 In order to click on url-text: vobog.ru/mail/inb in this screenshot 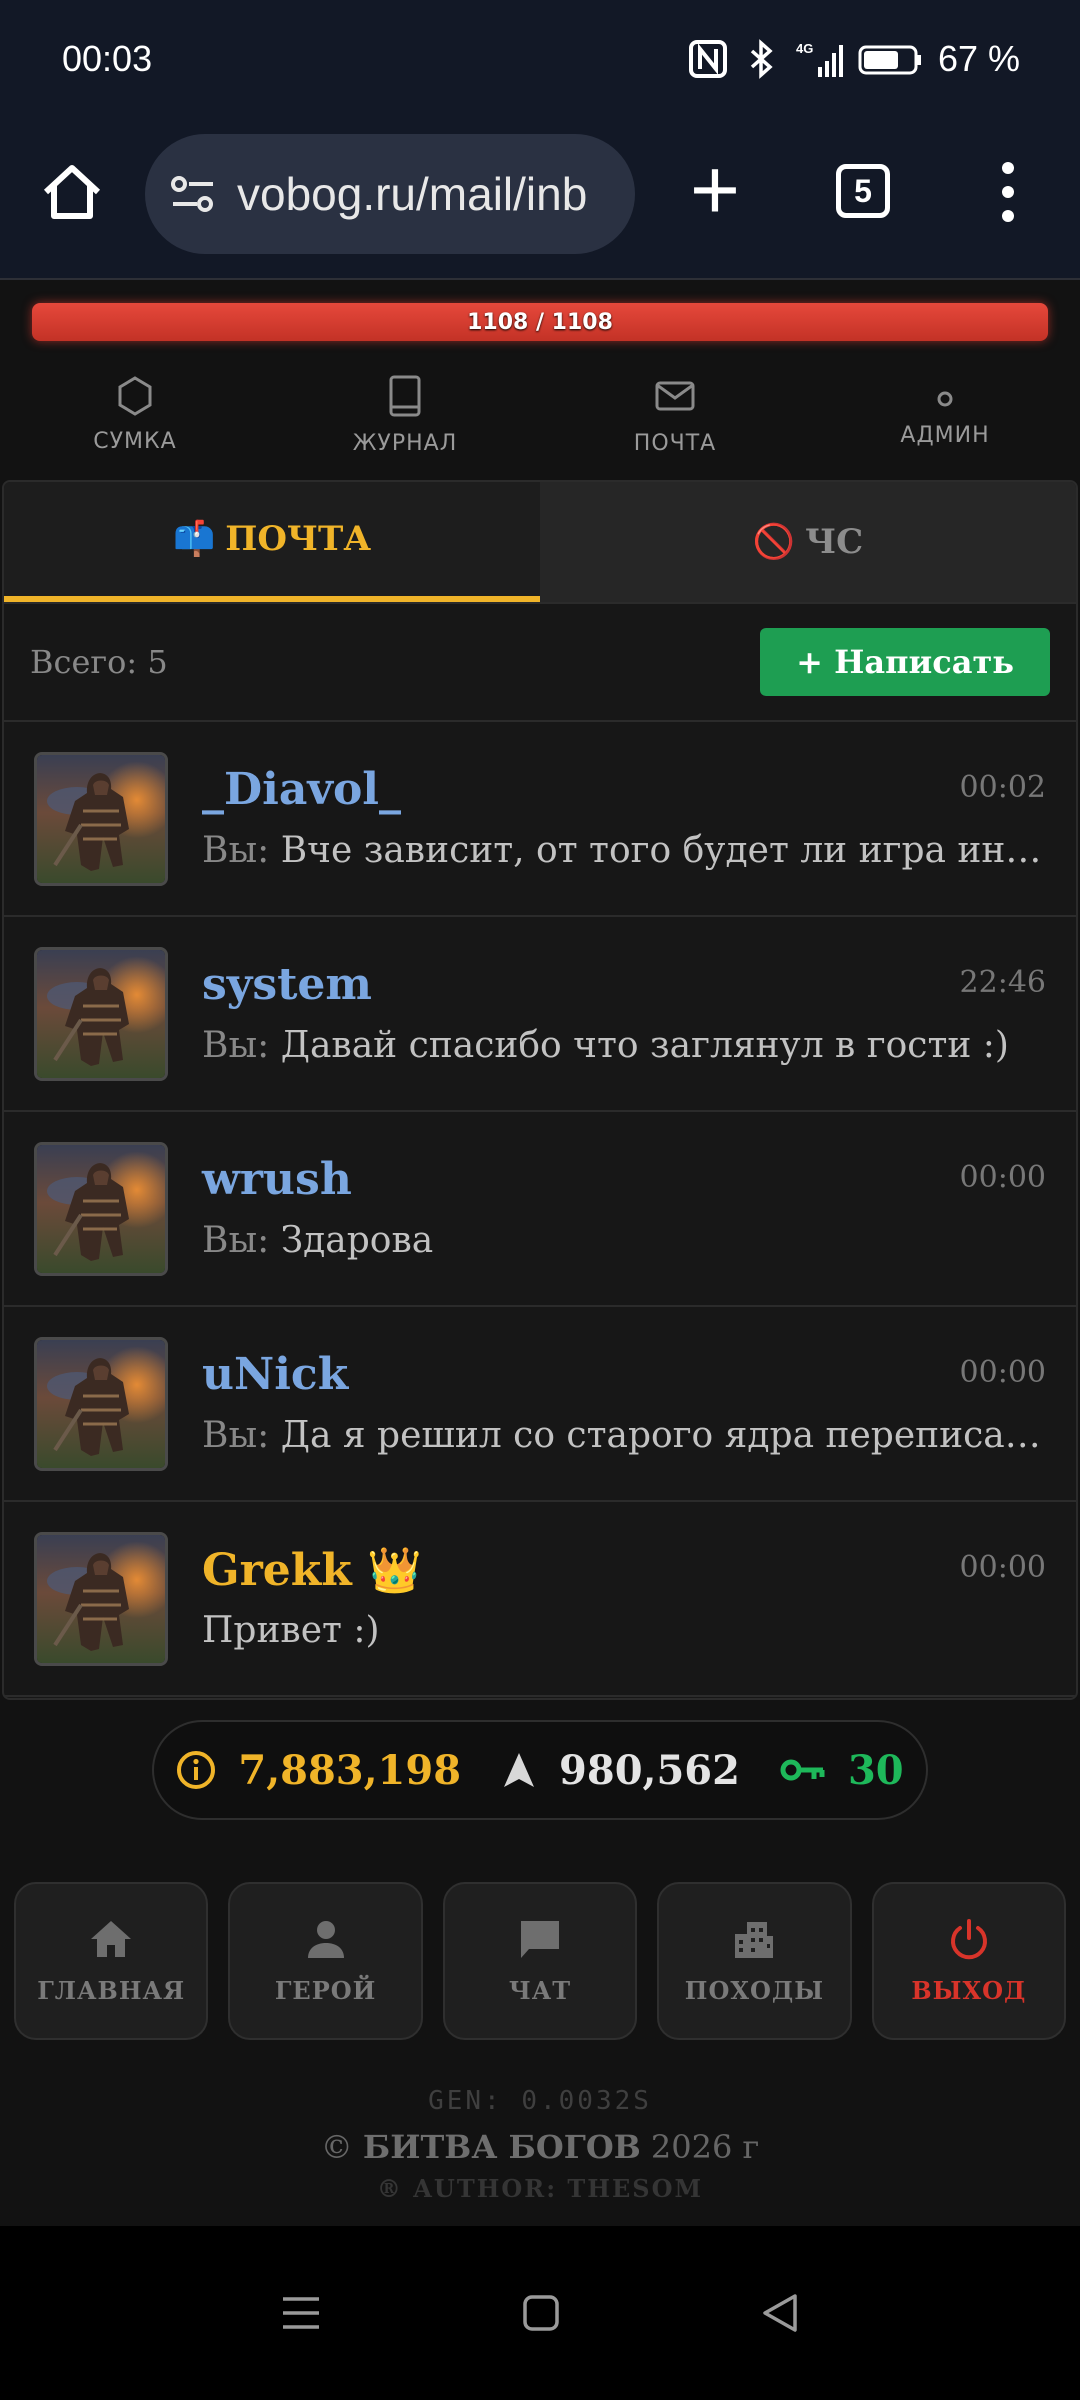, I will do `click(412, 194)`.